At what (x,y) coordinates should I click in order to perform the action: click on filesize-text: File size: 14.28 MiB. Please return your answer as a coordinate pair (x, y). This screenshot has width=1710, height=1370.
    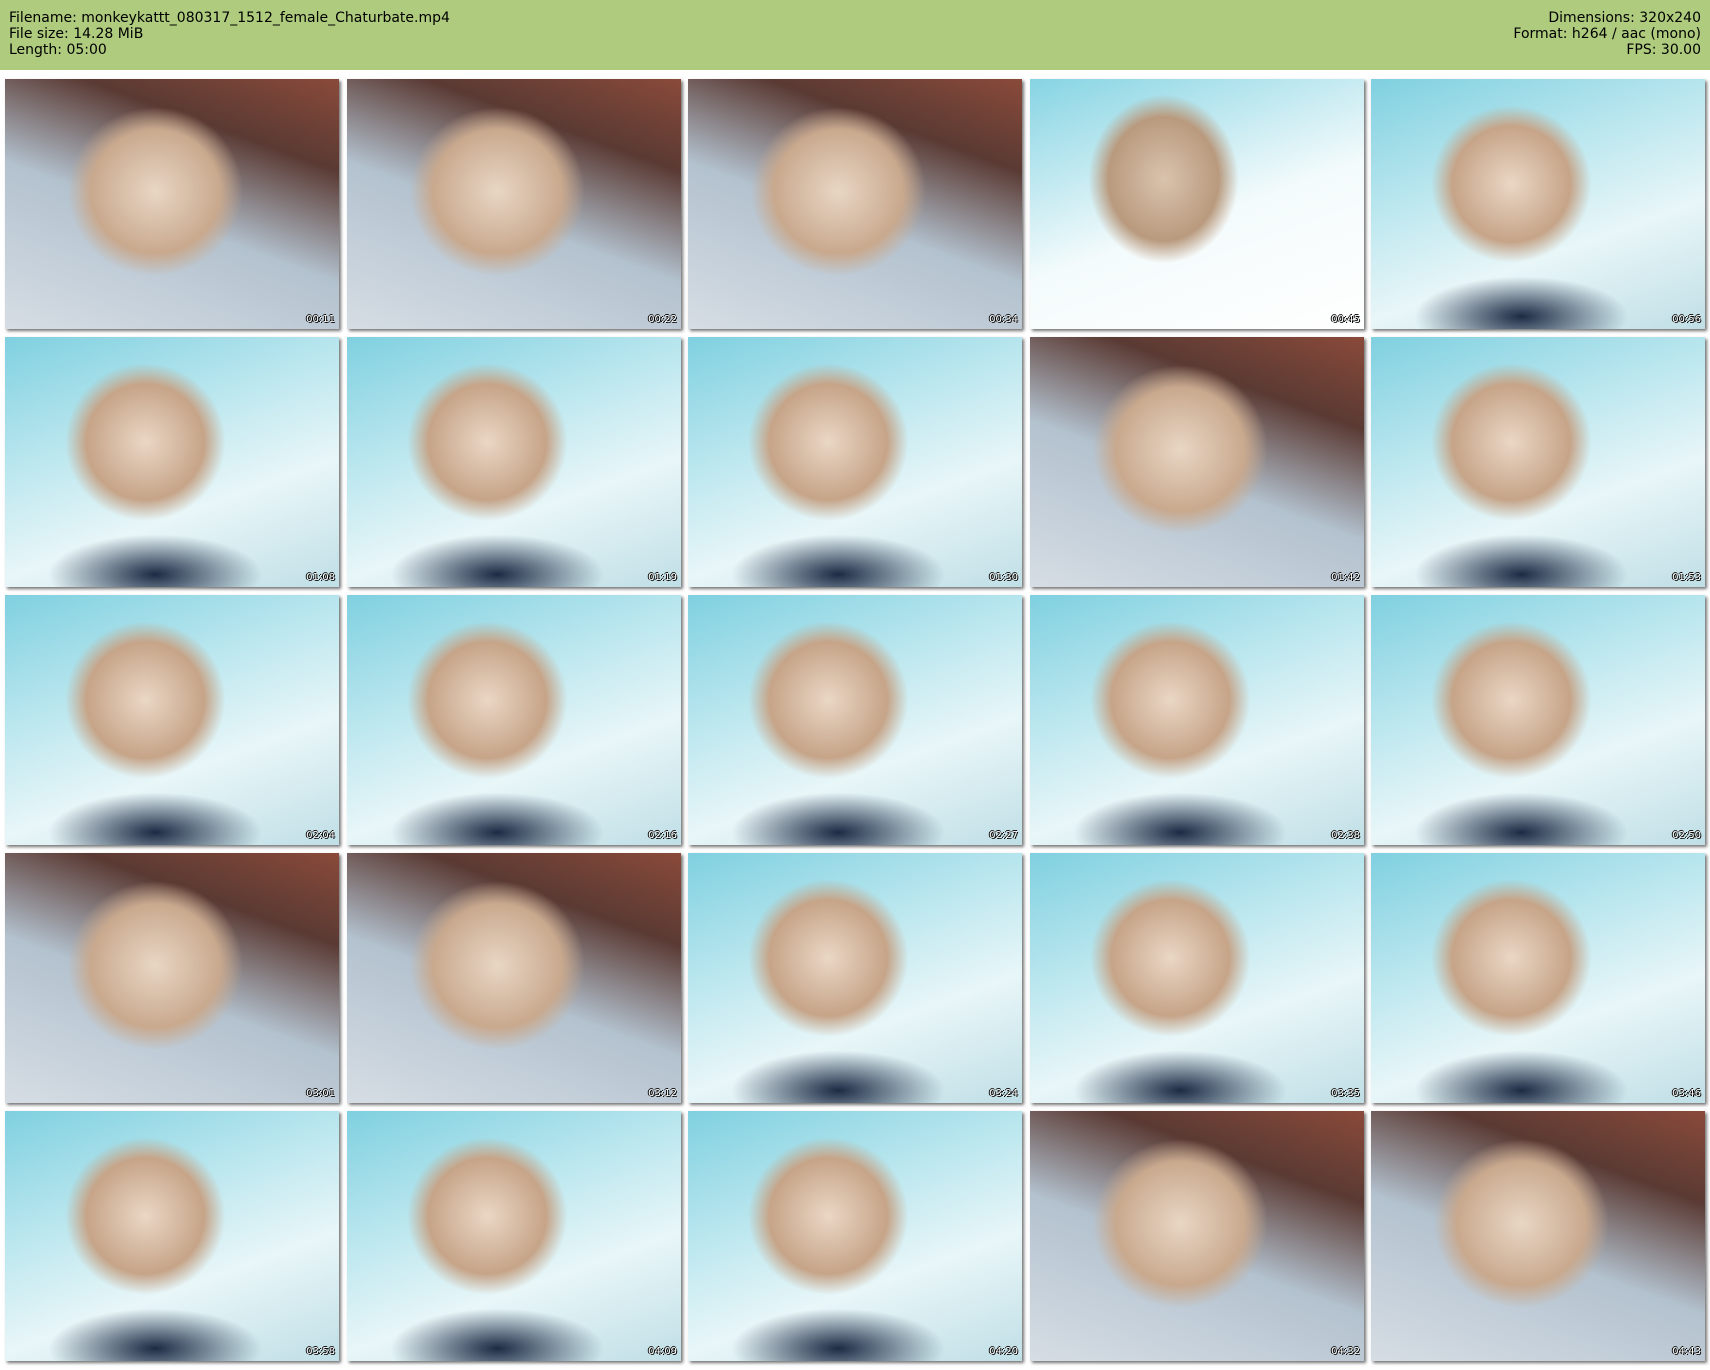
    Looking at the image, I should click on (76, 34).